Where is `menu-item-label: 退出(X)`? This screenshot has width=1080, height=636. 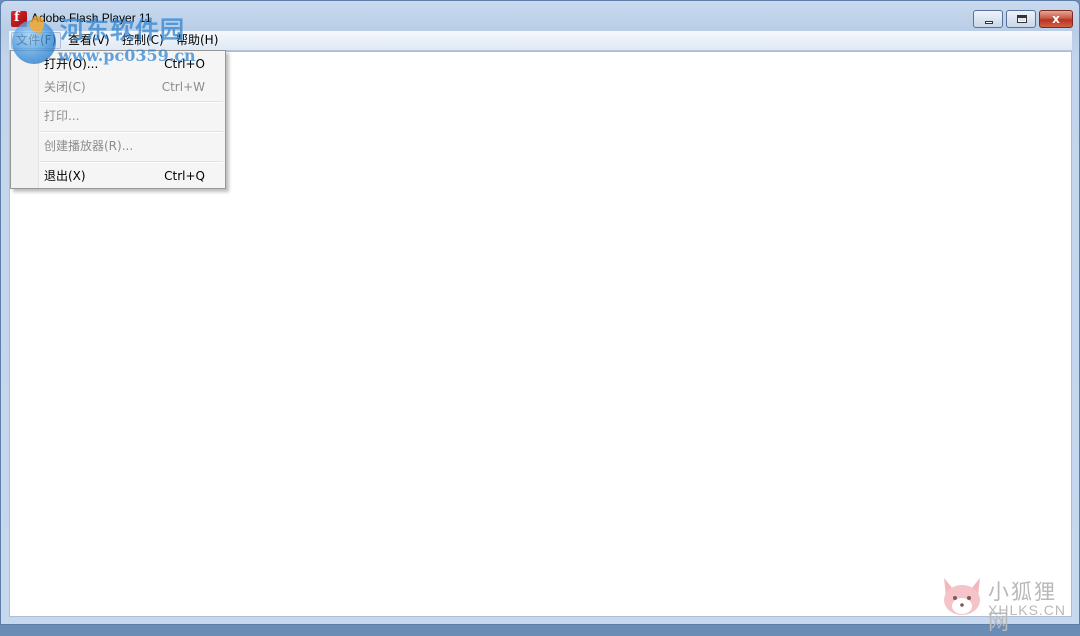
menu-item-label: 退出(X) is located at coordinates (65, 176).